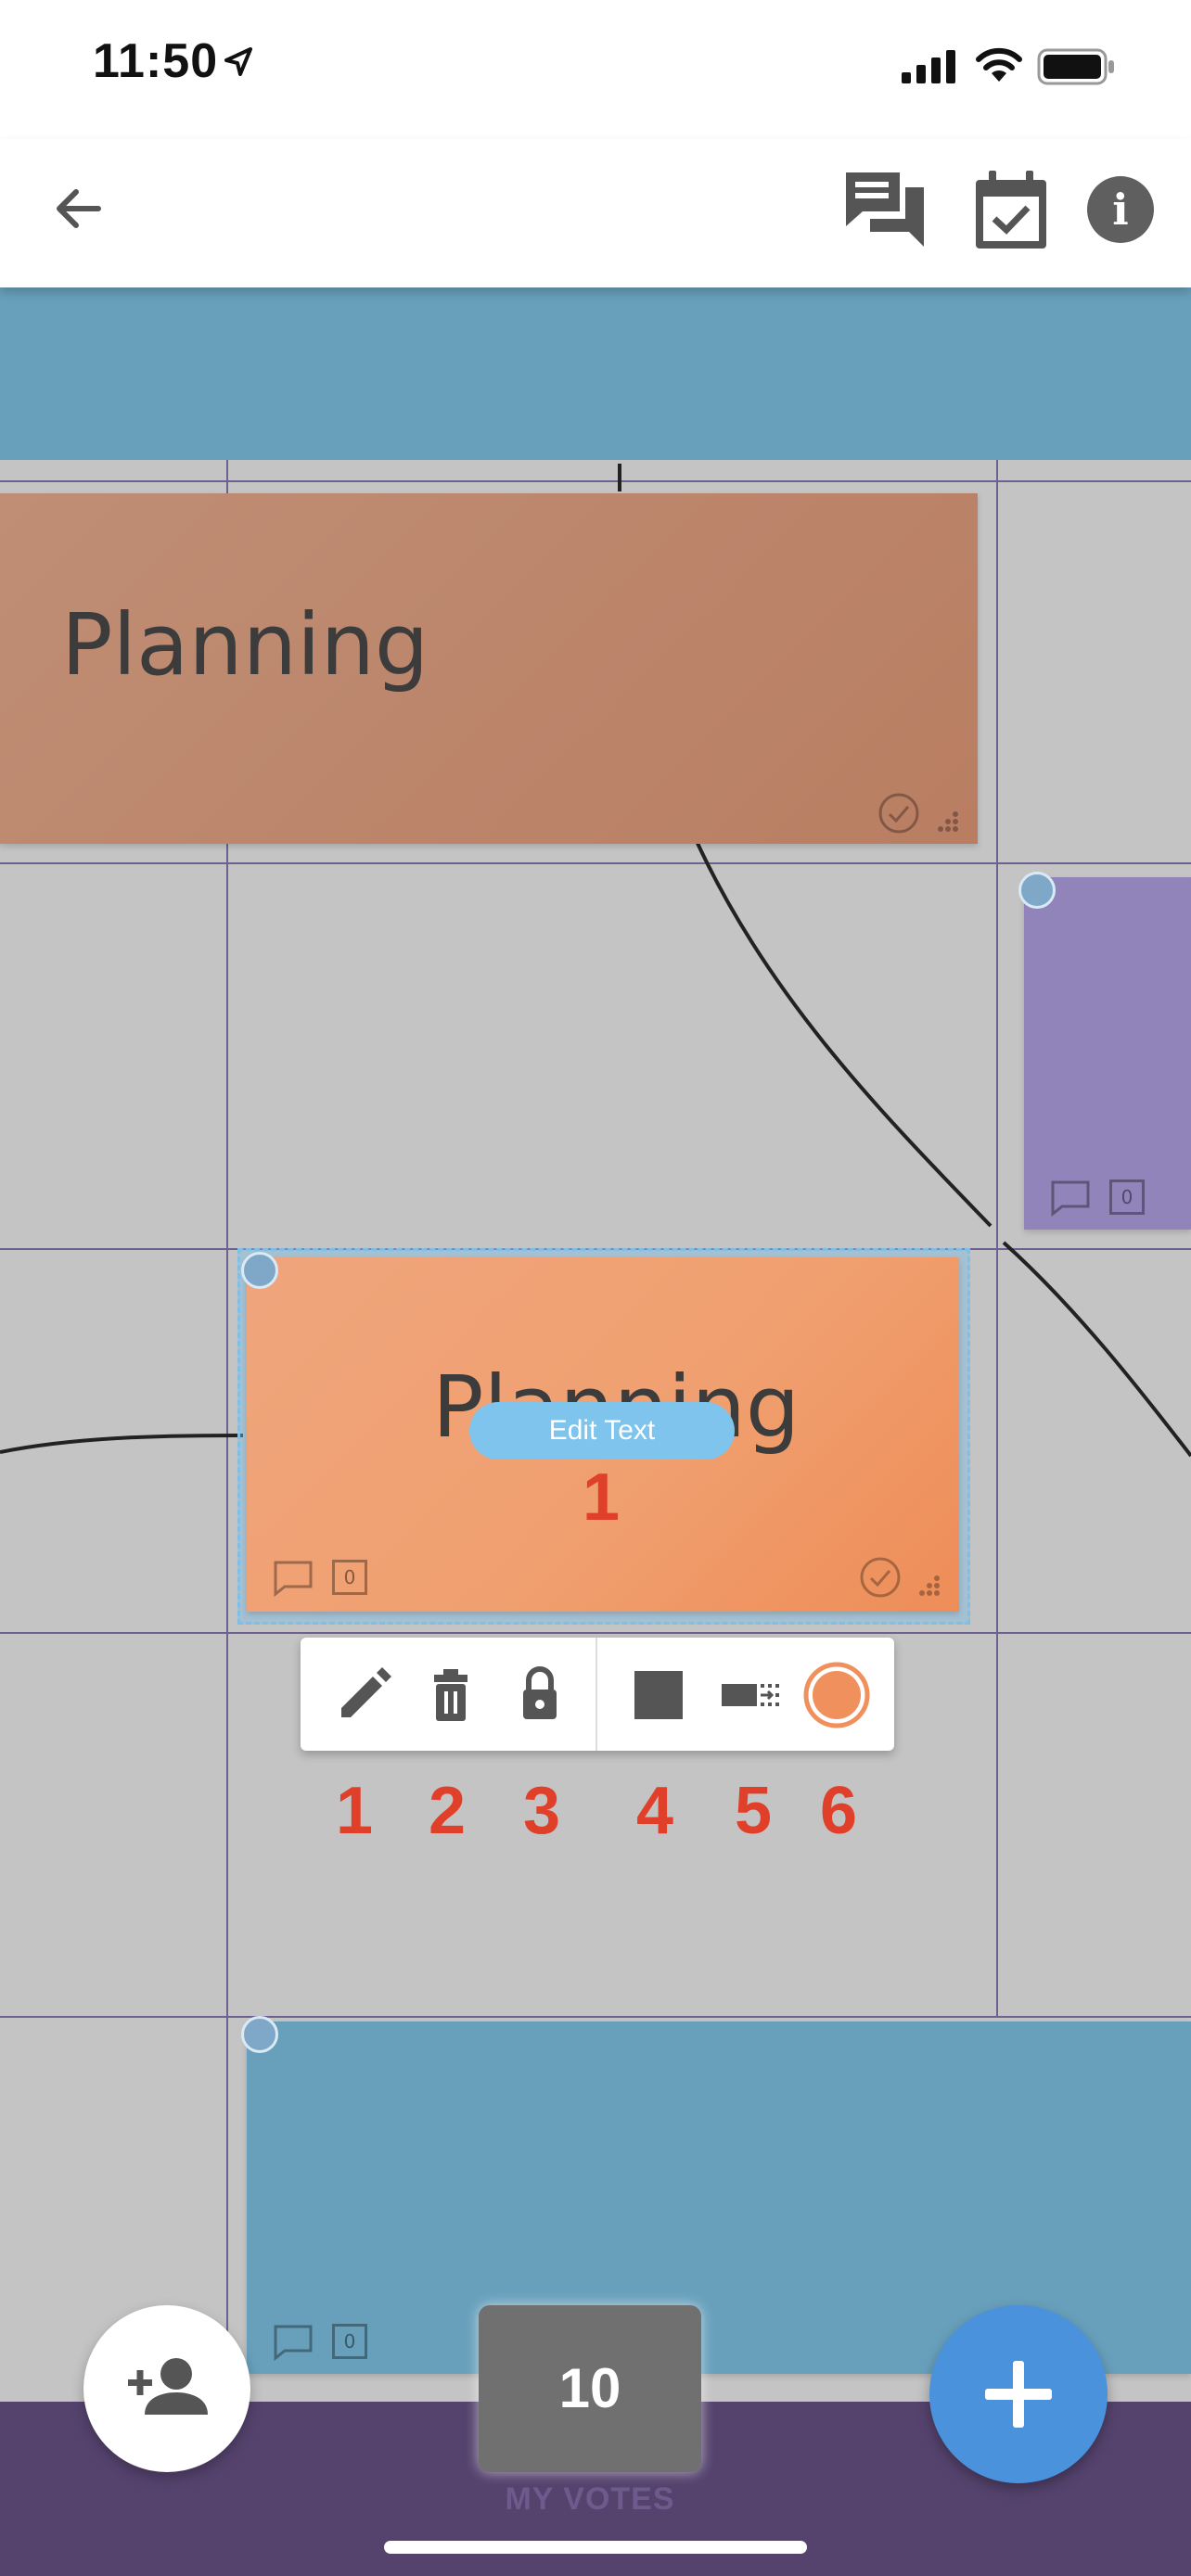  I want to click on resize-tool-button, so click(751, 1694).